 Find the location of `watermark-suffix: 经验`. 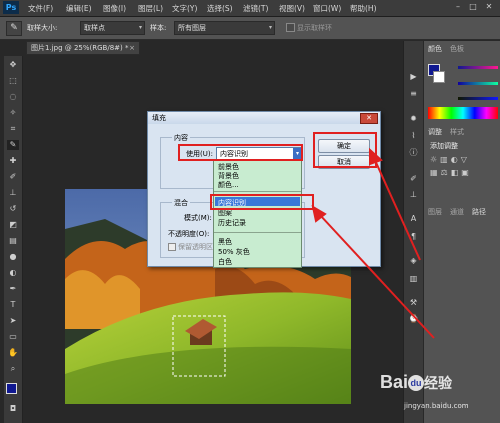

watermark-suffix: 经验 is located at coordinates (438, 383).